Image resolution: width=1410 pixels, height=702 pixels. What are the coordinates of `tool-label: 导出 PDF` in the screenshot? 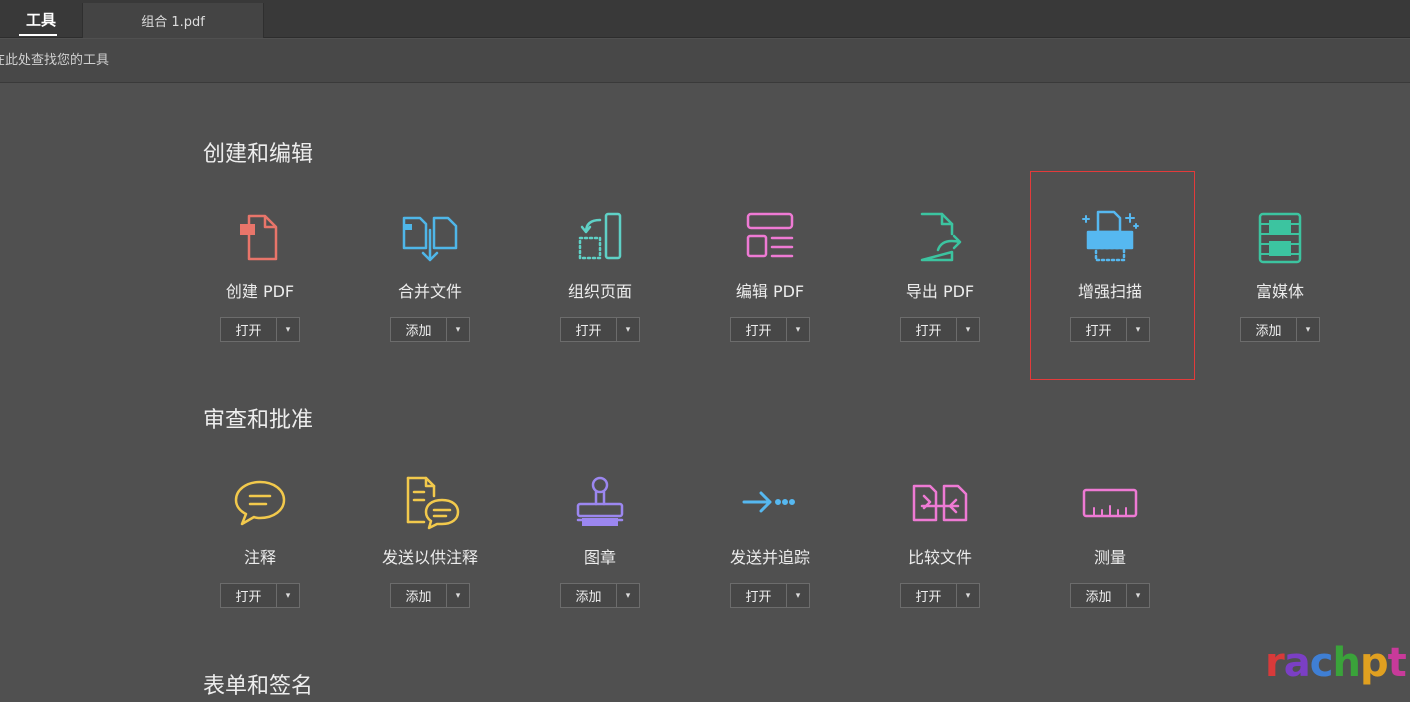 It's located at (940, 291).